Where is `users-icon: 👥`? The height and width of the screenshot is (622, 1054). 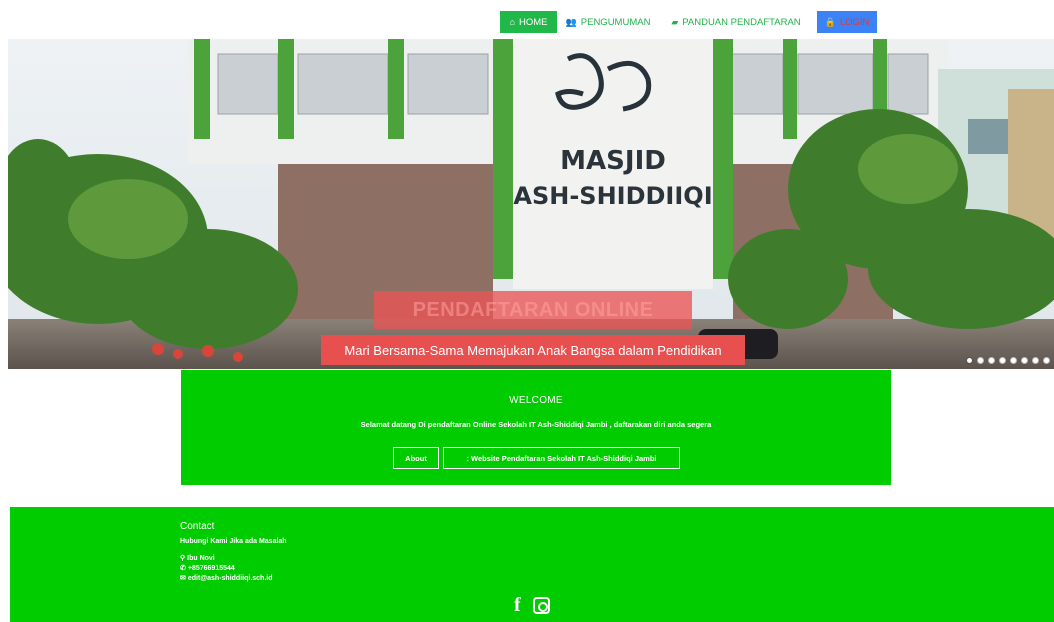 users-icon: 👥 is located at coordinates (571, 21).